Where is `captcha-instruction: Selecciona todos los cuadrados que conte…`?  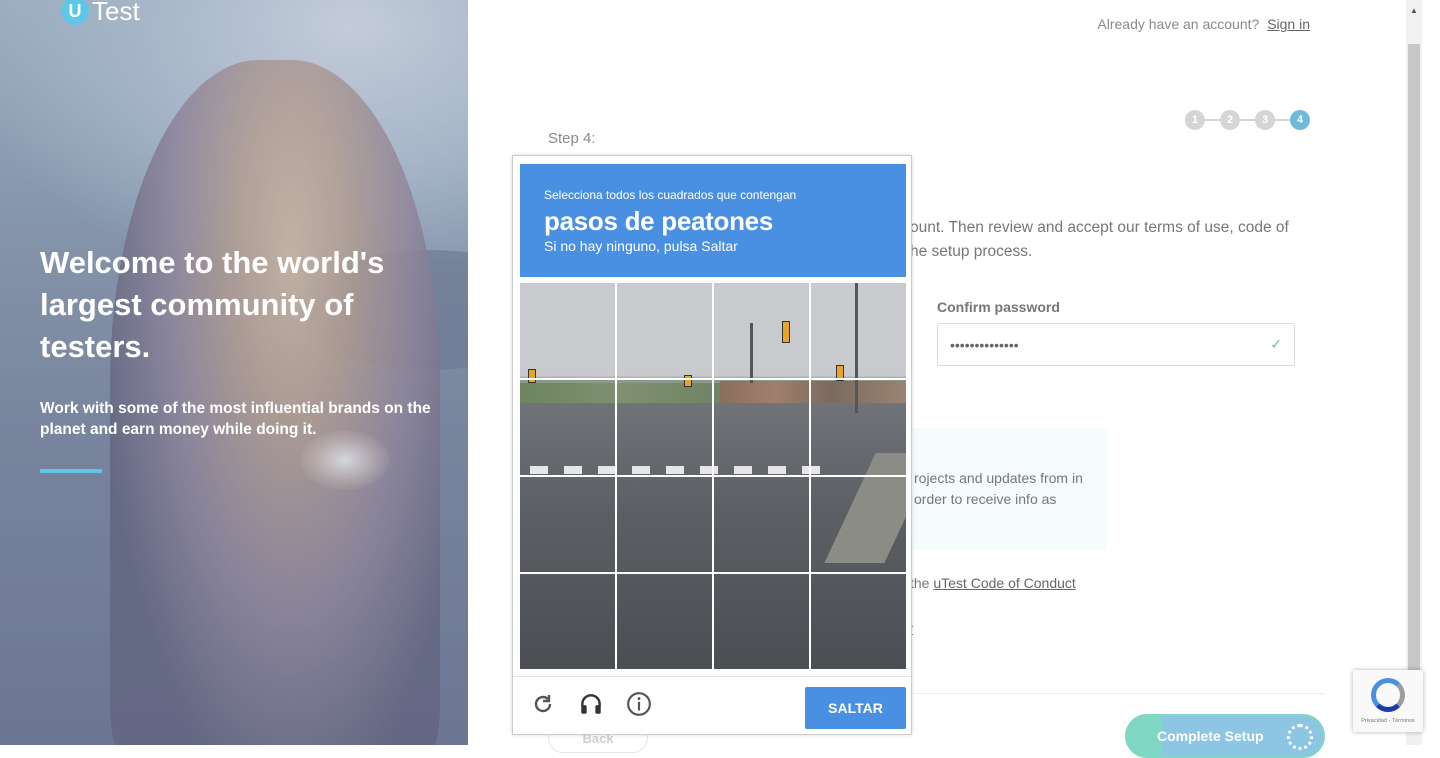
captcha-instruction: Selecciona todos los cuadrados que conte… is located at coordinates (670, 195).